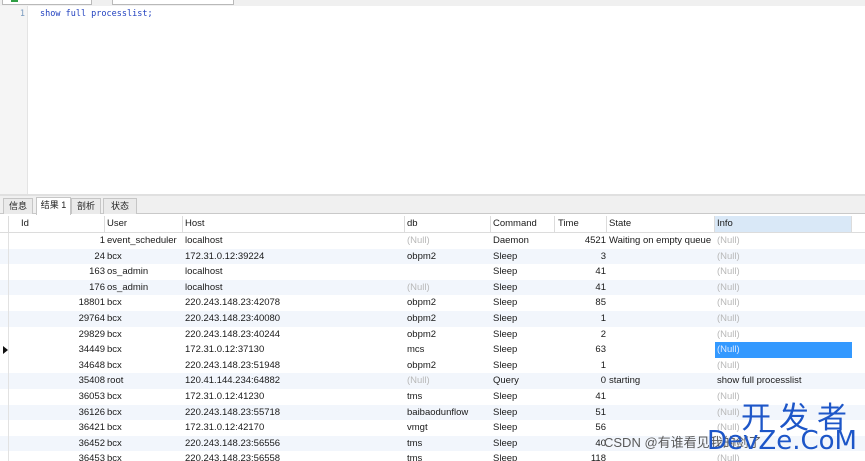 Image resolution: width=865 pixels, height=461 pixels. What do you see at coordinates (294, 303) in the screenshot?
I see `cell-host: 220.243.148.23:42078` at bounding box center [294, 303].